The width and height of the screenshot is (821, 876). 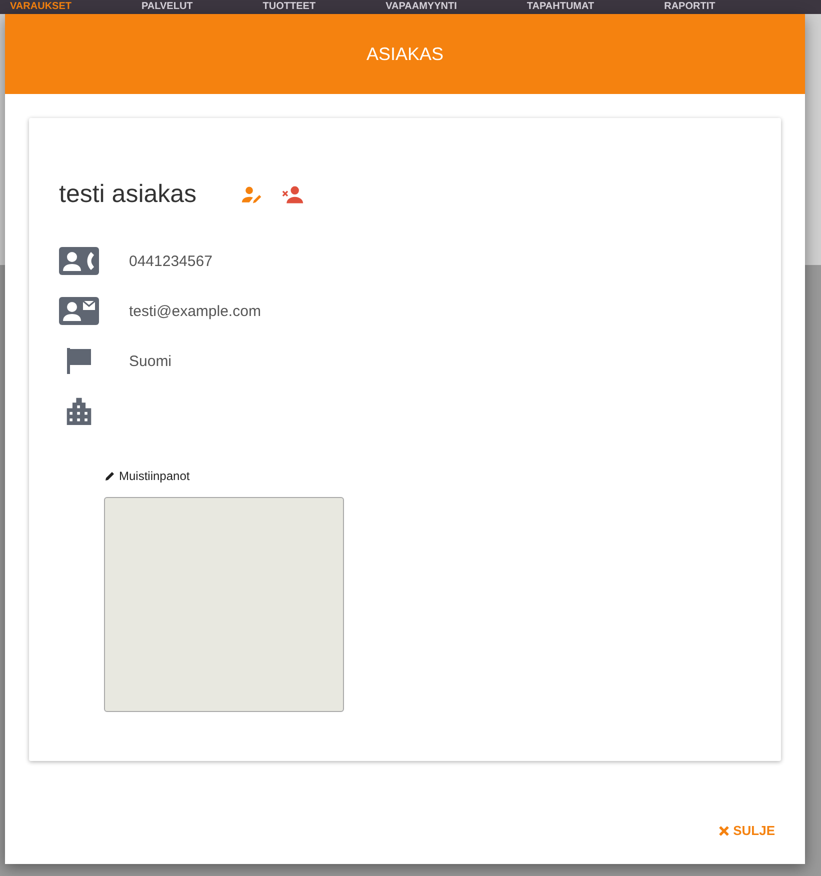 What do you see at coordinates (150, 361) in the screenshot?
I see `detail-value: Suomi` at bounding box center [150, 361].